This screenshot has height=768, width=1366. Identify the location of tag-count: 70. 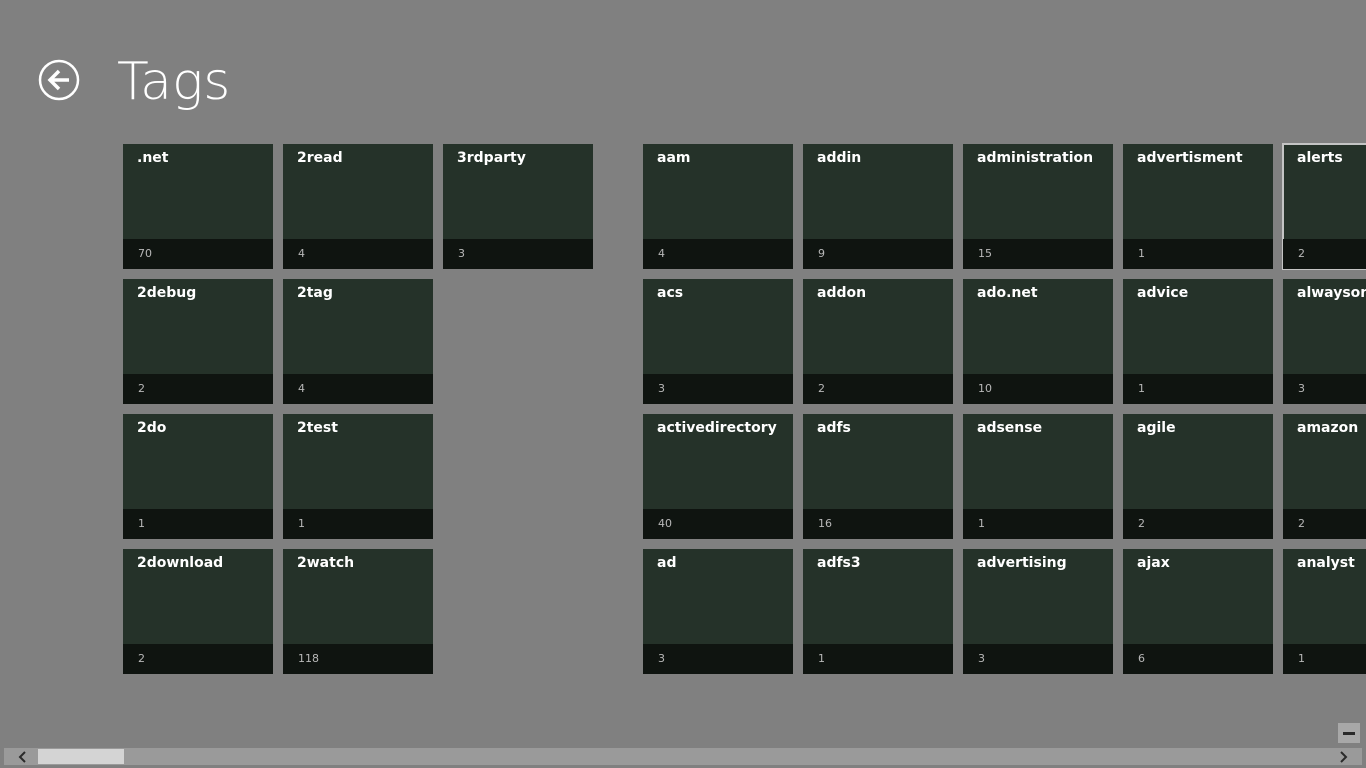
(145, 253).